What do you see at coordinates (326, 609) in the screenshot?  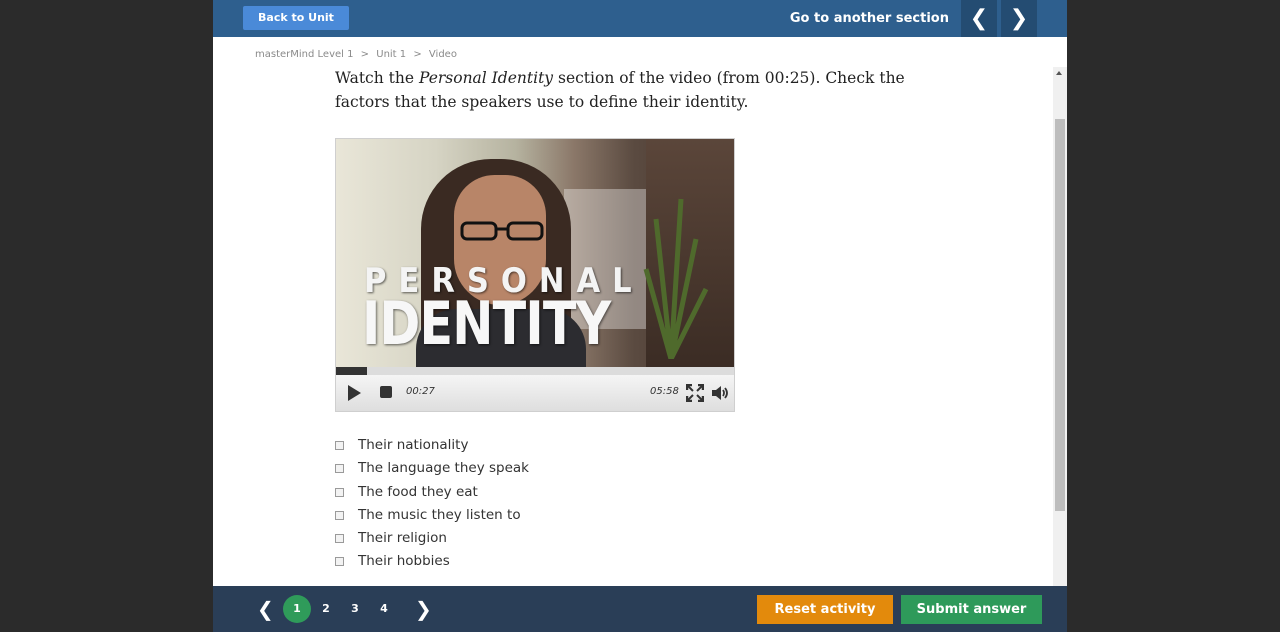 I see `page-2-button: 2` at bounding box center [326, 609].